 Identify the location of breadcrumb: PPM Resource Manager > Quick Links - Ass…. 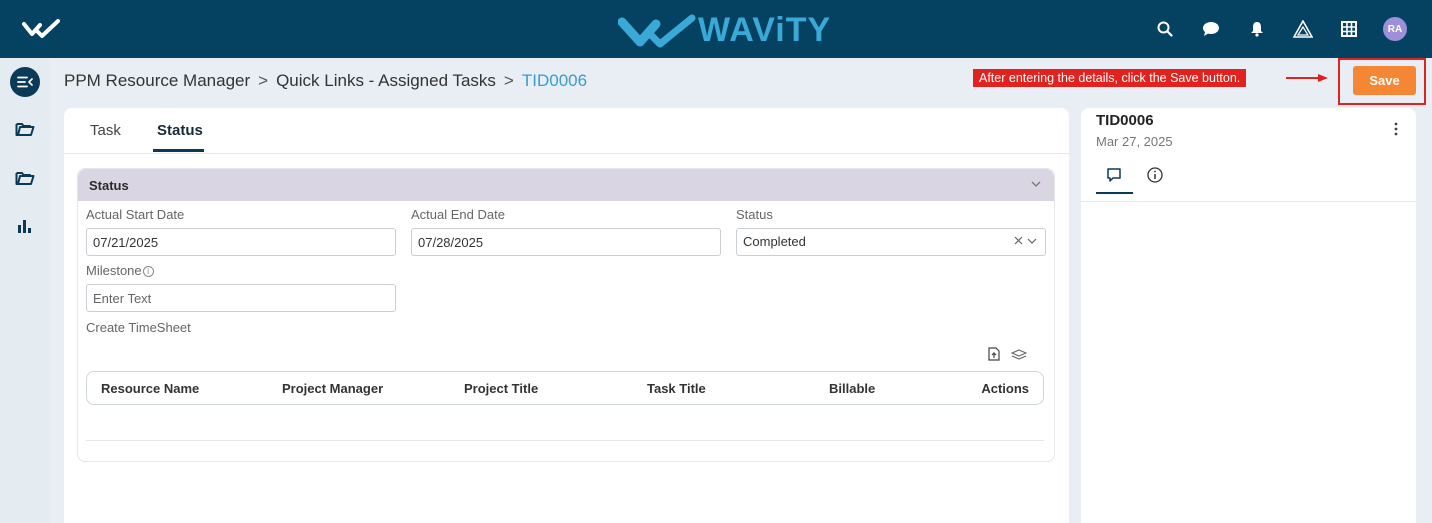
(325, 81).